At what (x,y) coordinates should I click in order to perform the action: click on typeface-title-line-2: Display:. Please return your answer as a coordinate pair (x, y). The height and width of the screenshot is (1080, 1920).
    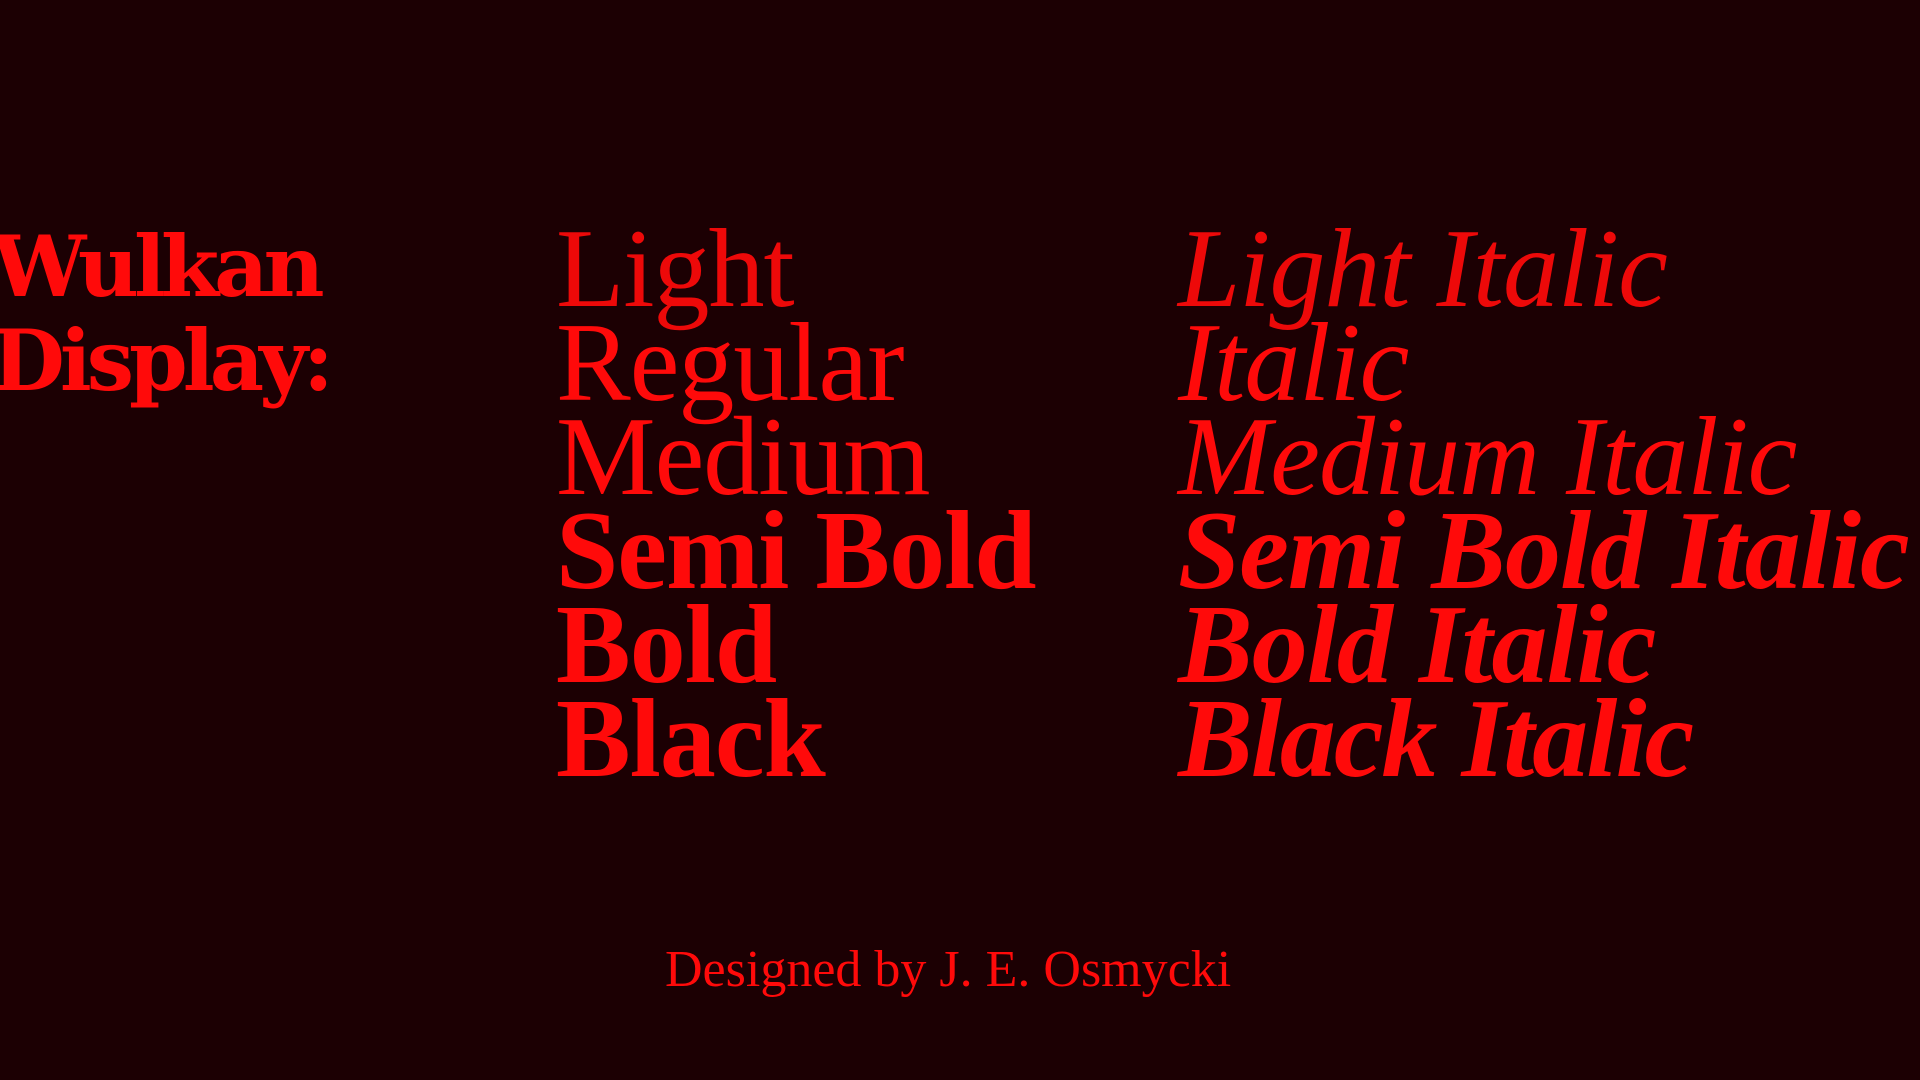
    Looking at the image, I should click on (167, 360).